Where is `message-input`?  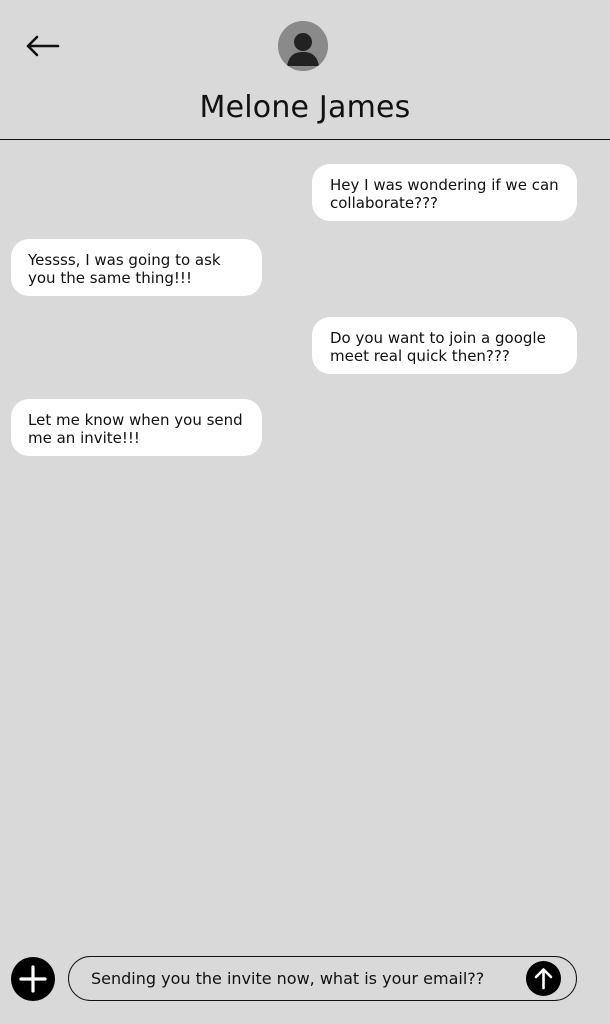 message-input is located at coordinates (306, 978).